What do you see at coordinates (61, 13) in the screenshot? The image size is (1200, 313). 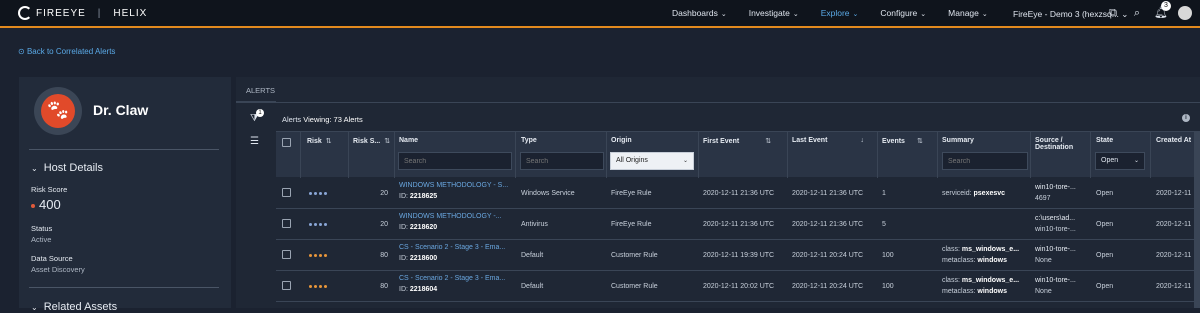 I see `brand-name: FIREEYE` at bounding box center [61, 13].